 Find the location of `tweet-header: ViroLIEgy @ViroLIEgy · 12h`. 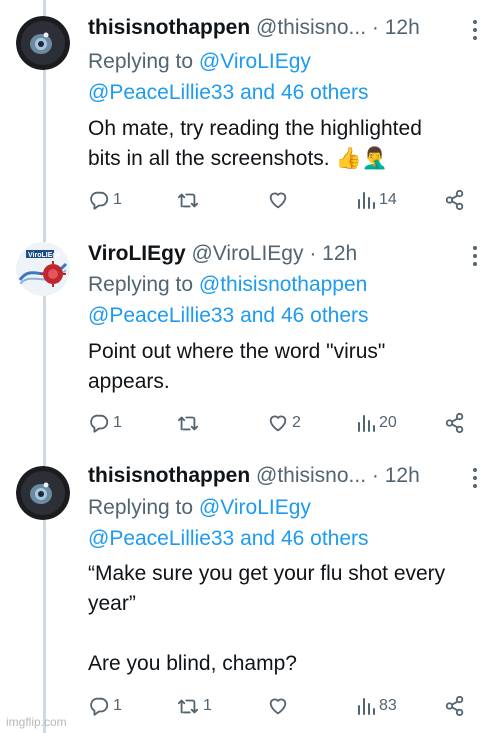

tweet-header: ViroLIEgy @ViroLIEgy · 12h is located at coordinates (274, 254).